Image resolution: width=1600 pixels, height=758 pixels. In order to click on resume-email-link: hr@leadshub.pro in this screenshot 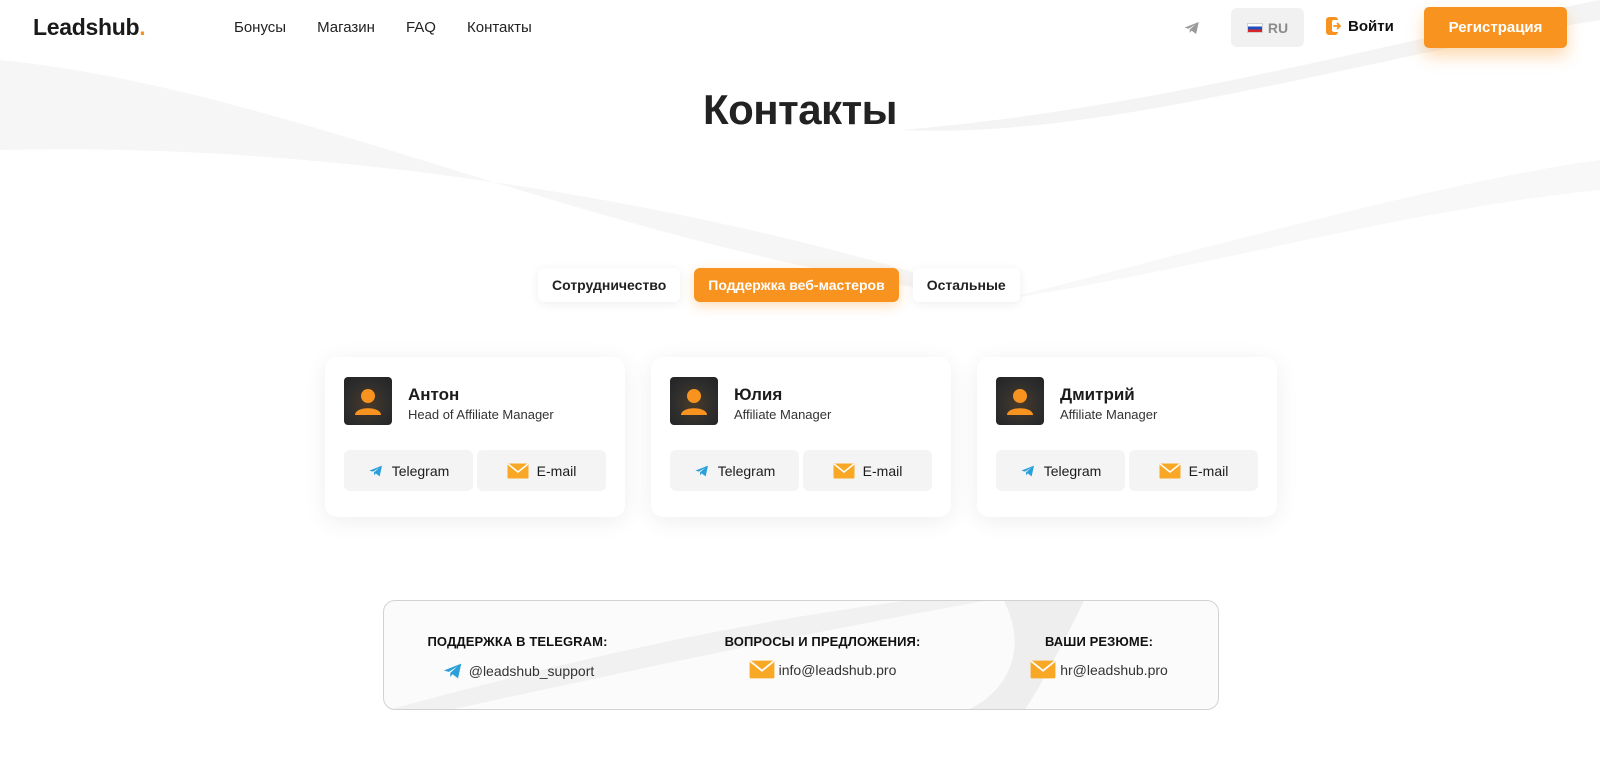, I will do `click(1099, 669)`.